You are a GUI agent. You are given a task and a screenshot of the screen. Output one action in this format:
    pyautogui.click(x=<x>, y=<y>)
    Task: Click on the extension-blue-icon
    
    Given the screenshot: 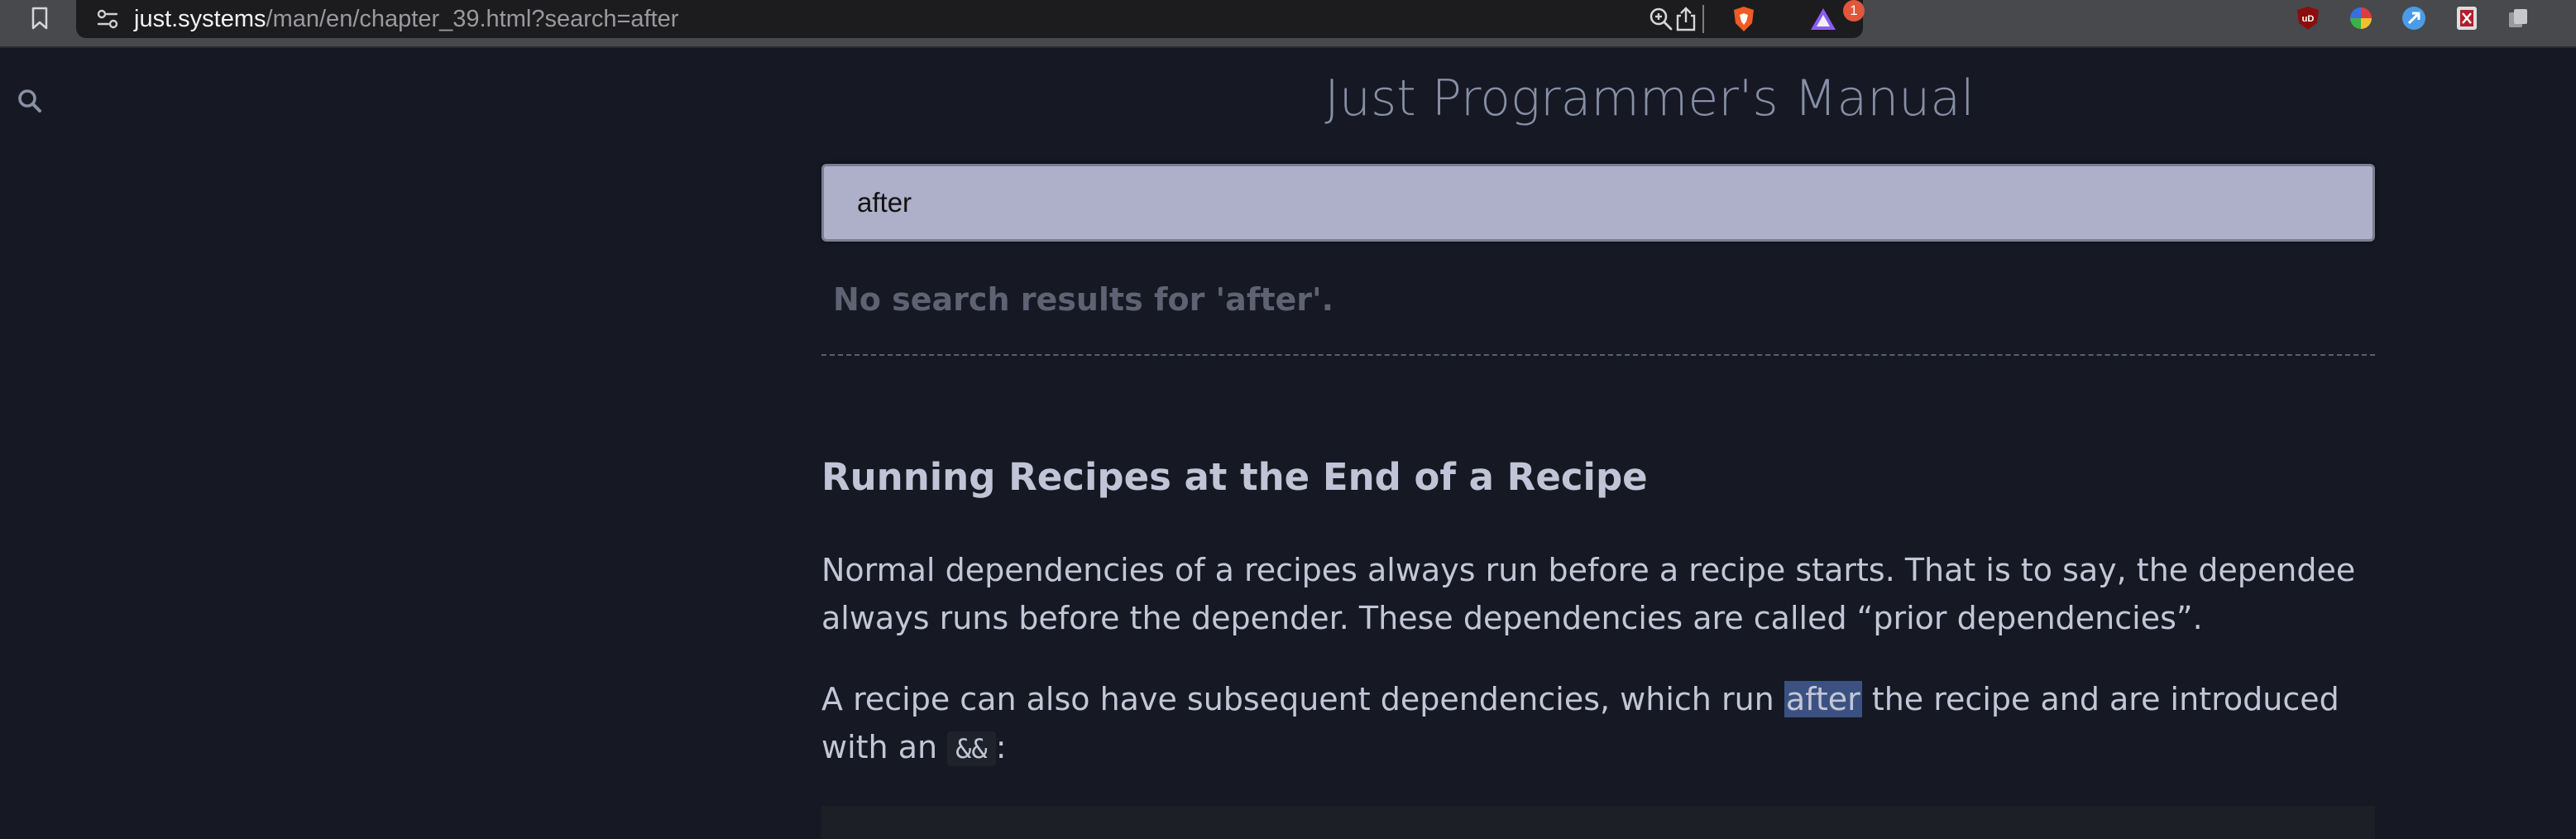 What is the action you would take?
    pyautogui.click(x=2414, y=18)
    